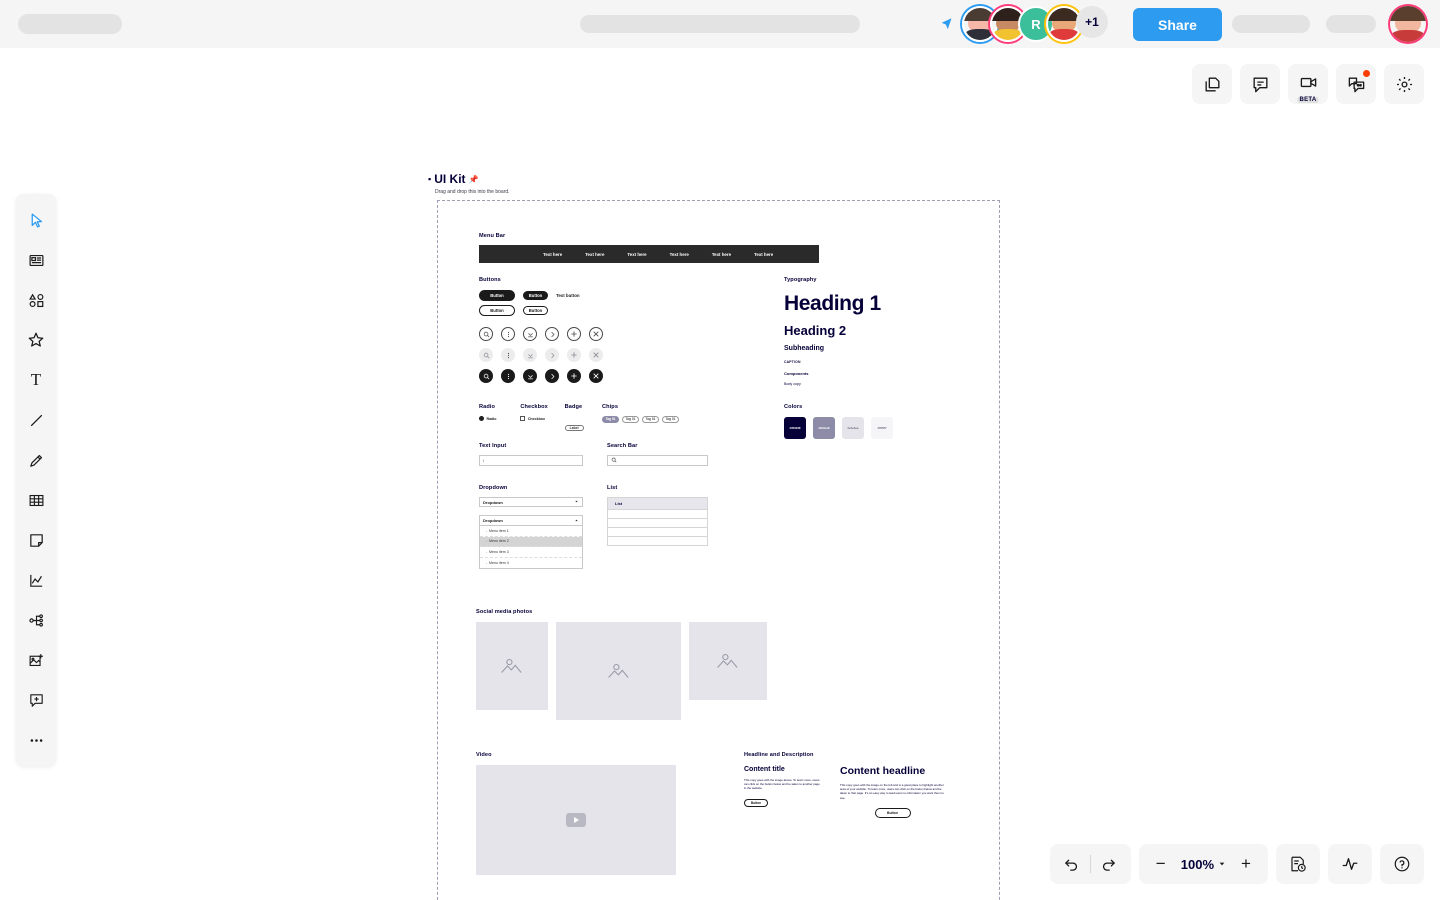  What do you see at coordinates (531, 562) in the screenshot?
I see `dropdown-menu-item: › Menu item 4` at bounding box center [531, 562].